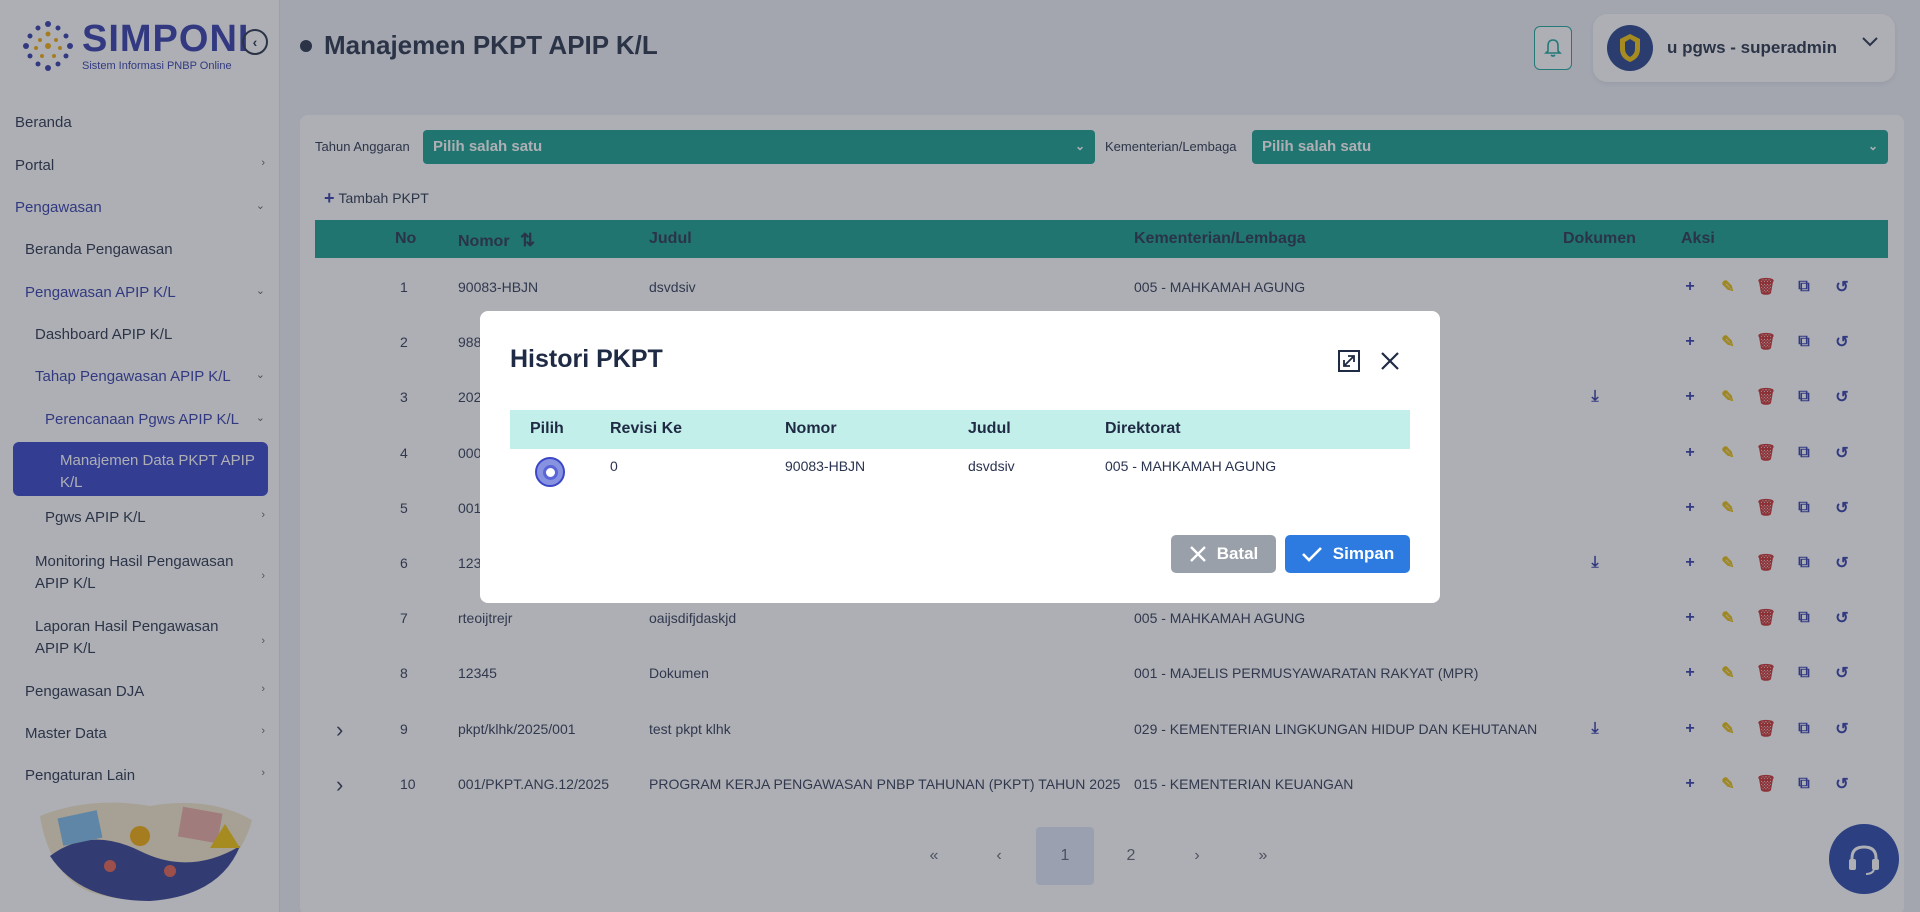  What do you see at coordinates (586, 359) in the screenshot?
I see `modal-title: Histori PKPT` at bounding box center [586, 359].